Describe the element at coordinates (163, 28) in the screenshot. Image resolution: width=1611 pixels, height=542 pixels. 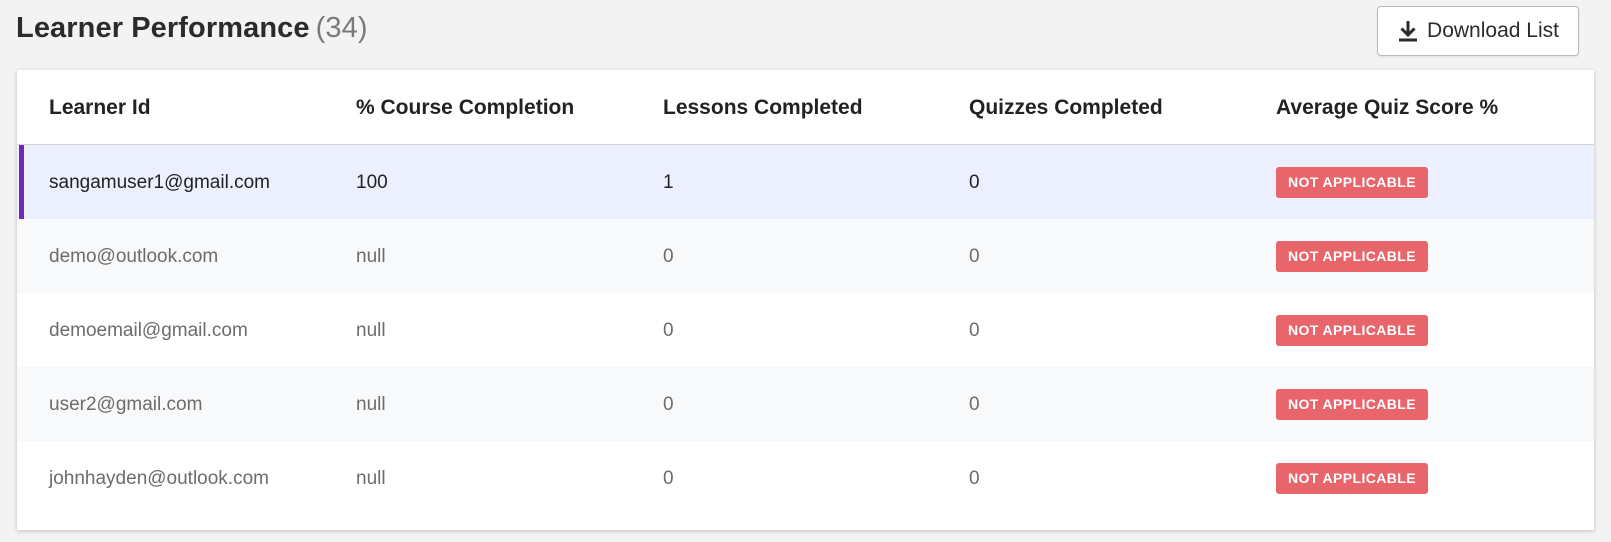
I see `page-title-text: Learner Performance` at that location.